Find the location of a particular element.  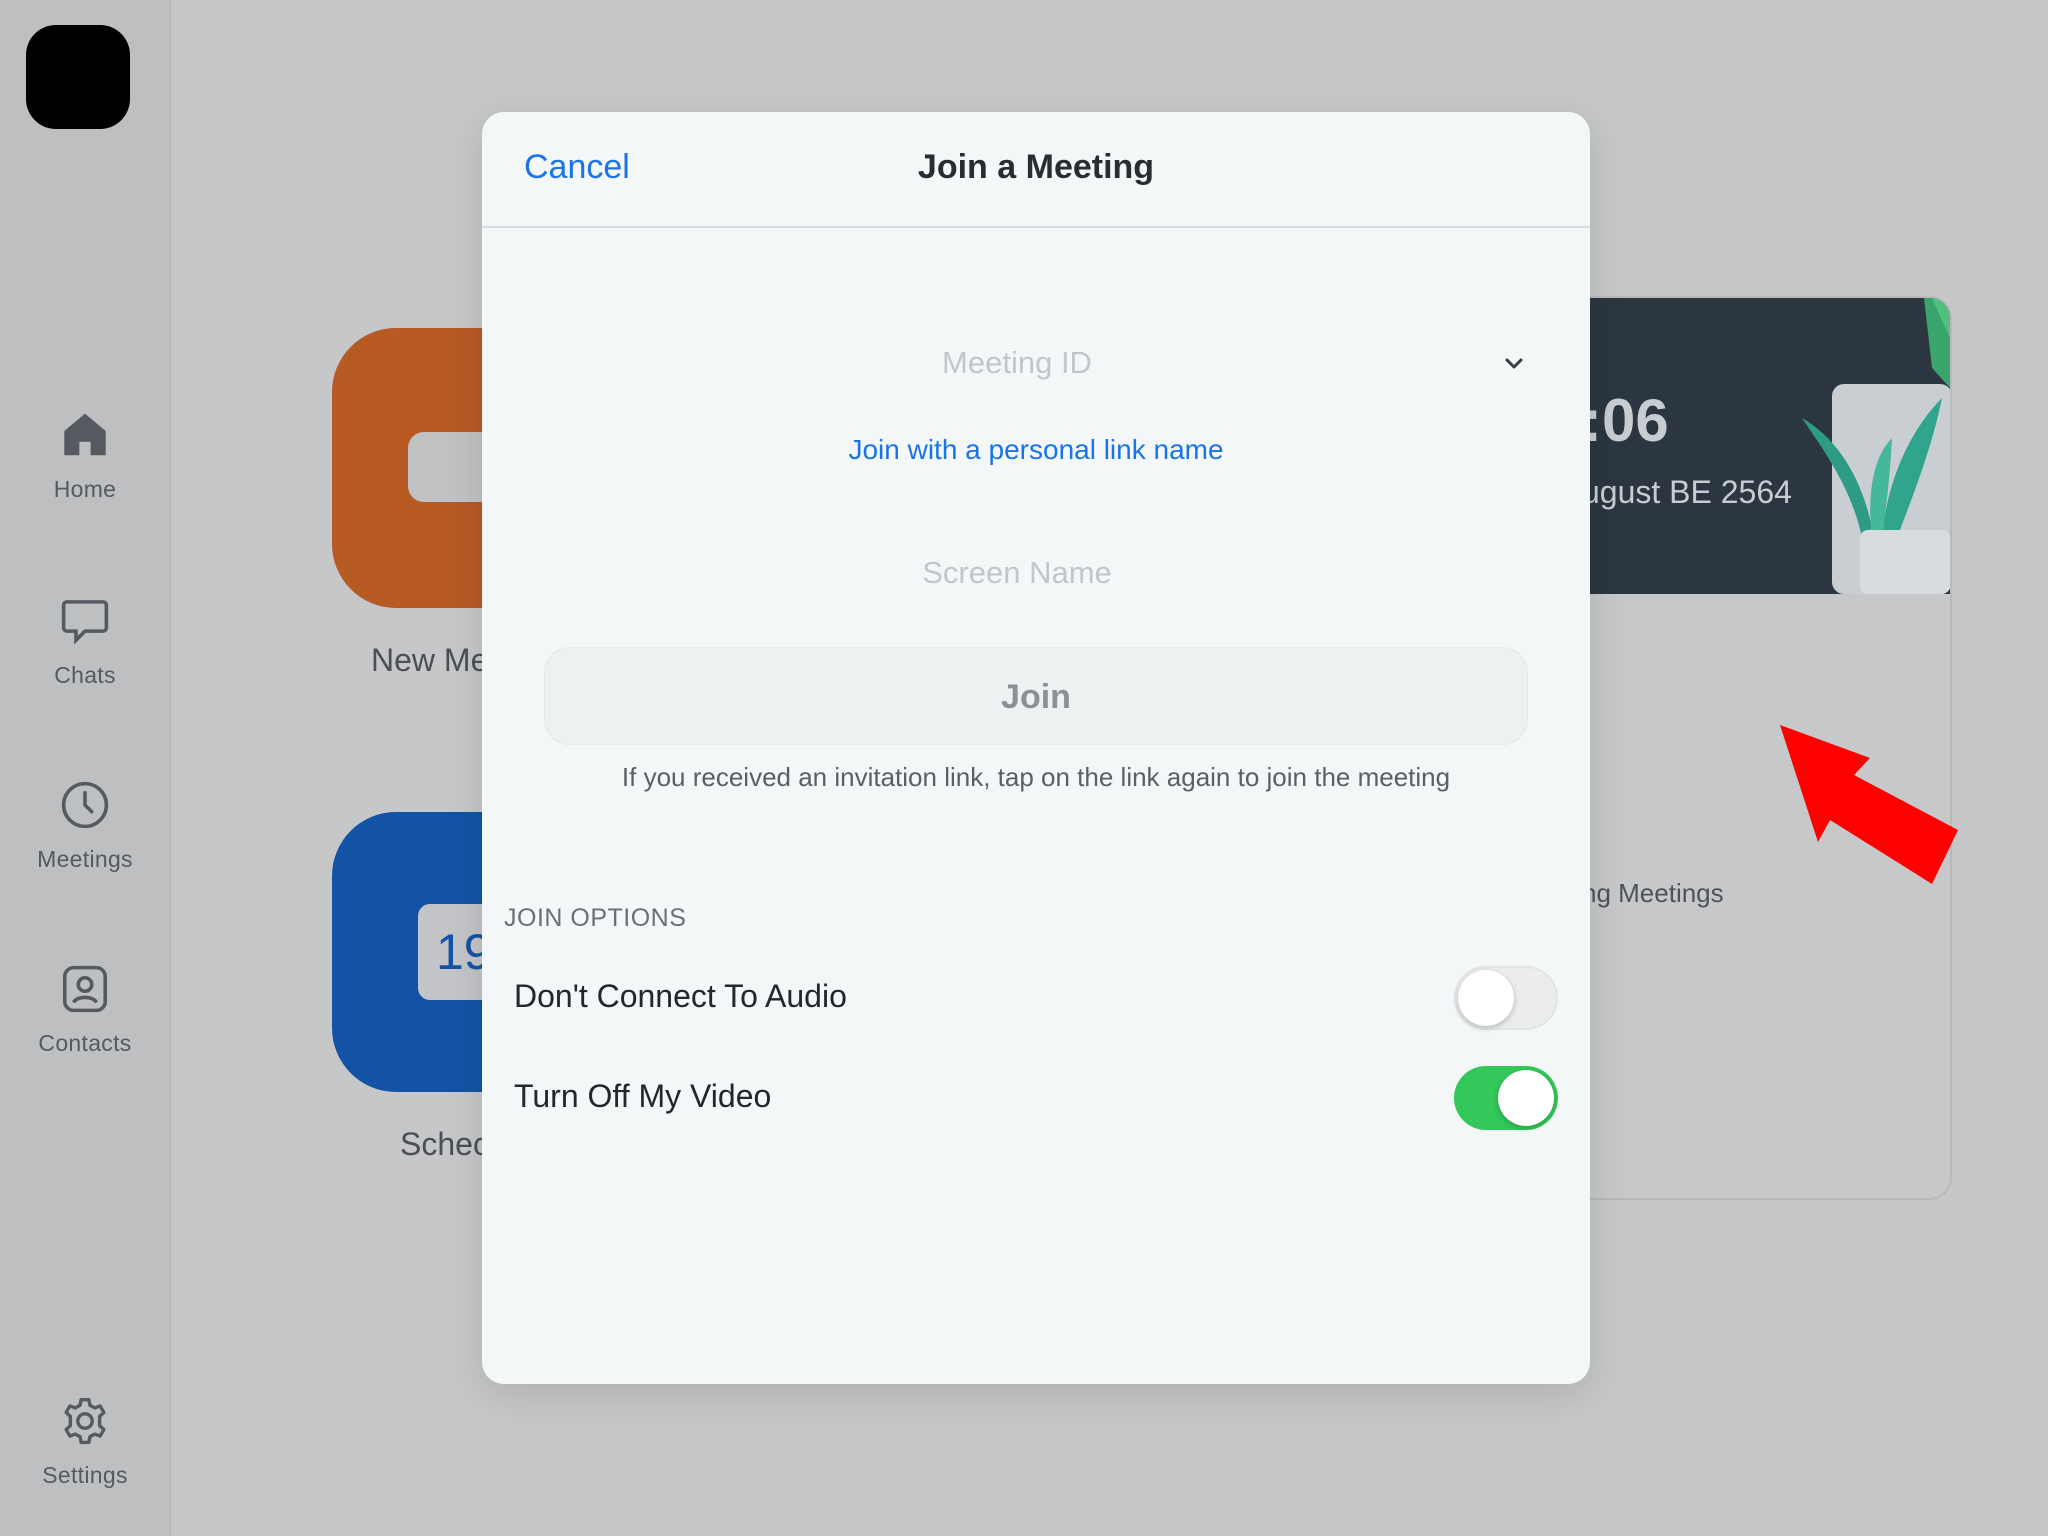

plant-illustration-icon is located at coordinates (1876, 446).